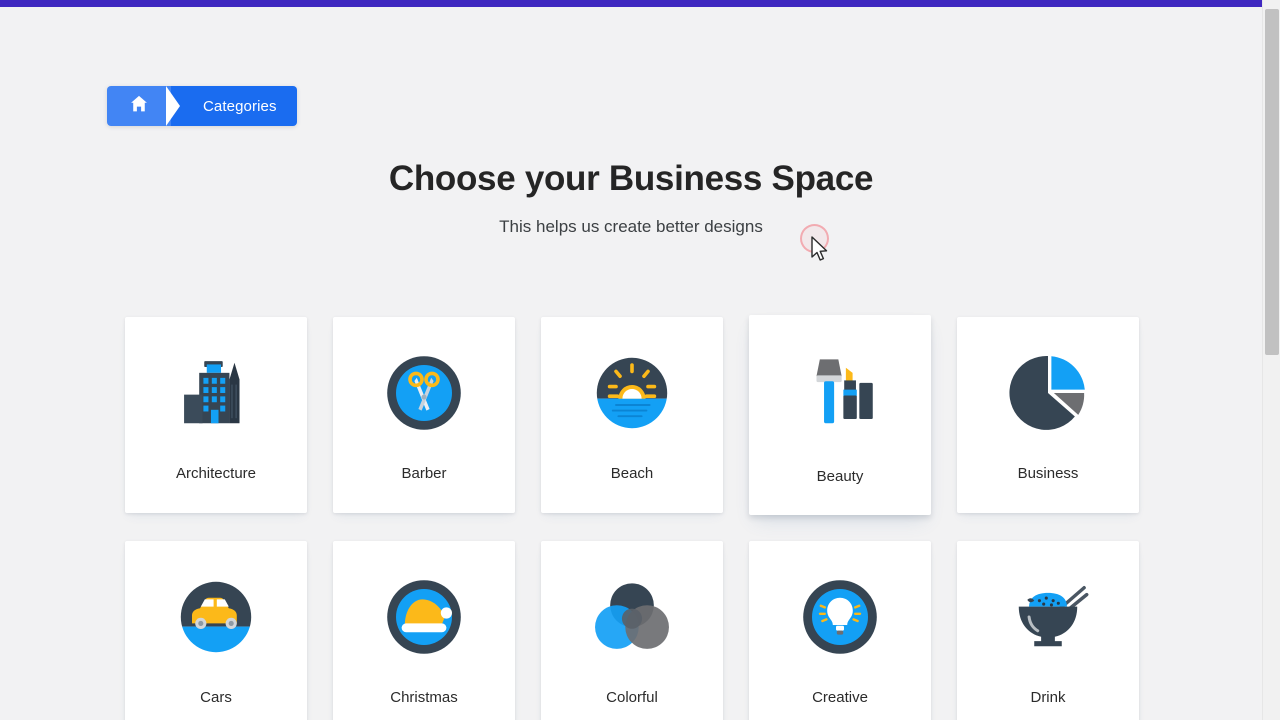 This screenshot has height=720, width=1280. What do you see at coordinates (632, 393) in the screenshot?
I see `sunset-sea-circle-icon` at bounding box center [632, 393].